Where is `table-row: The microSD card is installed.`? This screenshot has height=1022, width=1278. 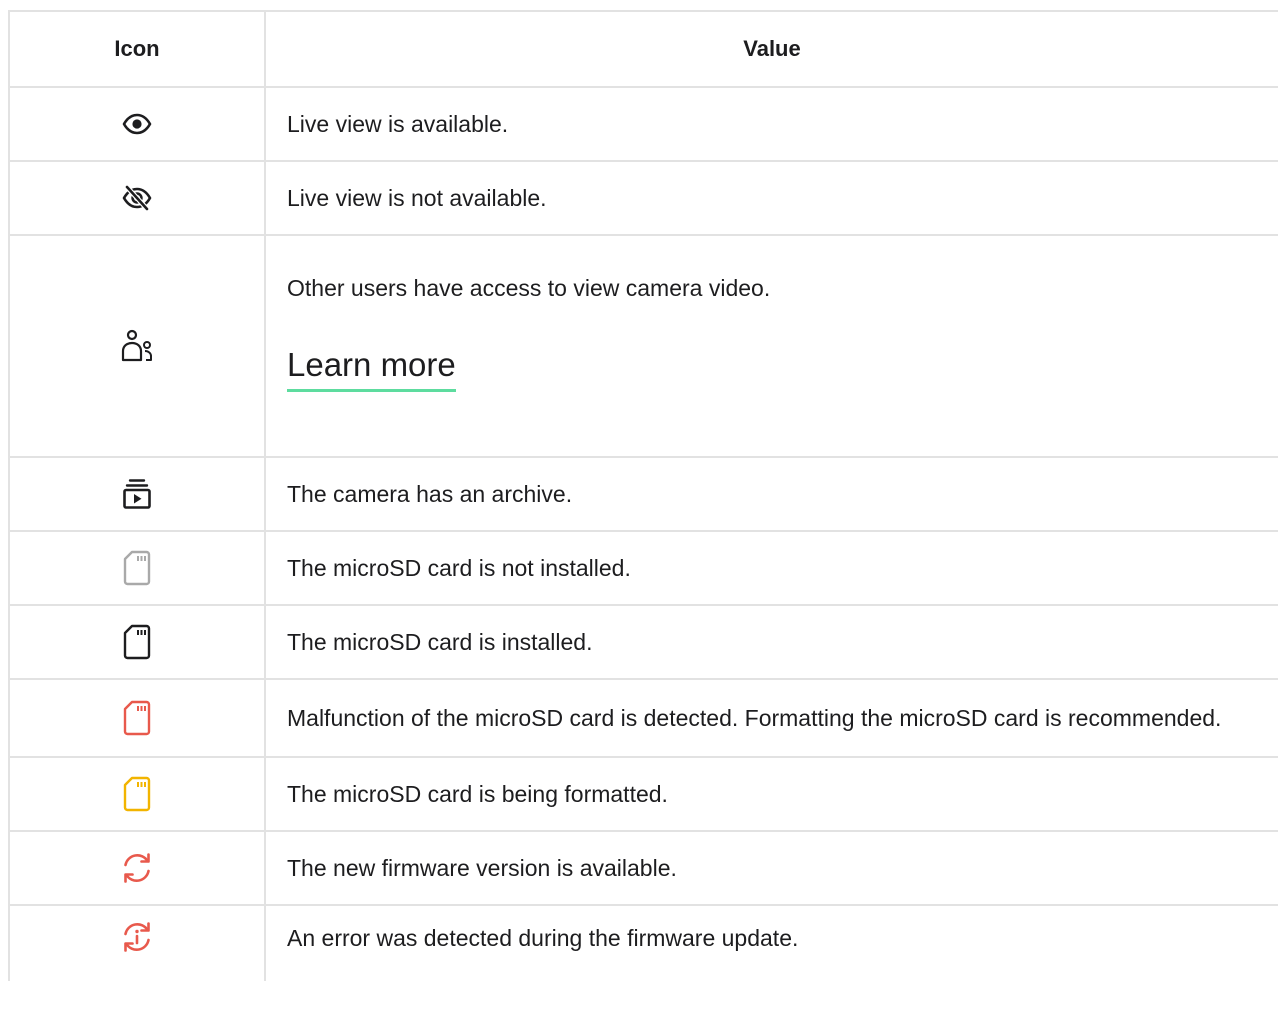
table-row: The microSD card is installed. is located at coordinates (643, 642).